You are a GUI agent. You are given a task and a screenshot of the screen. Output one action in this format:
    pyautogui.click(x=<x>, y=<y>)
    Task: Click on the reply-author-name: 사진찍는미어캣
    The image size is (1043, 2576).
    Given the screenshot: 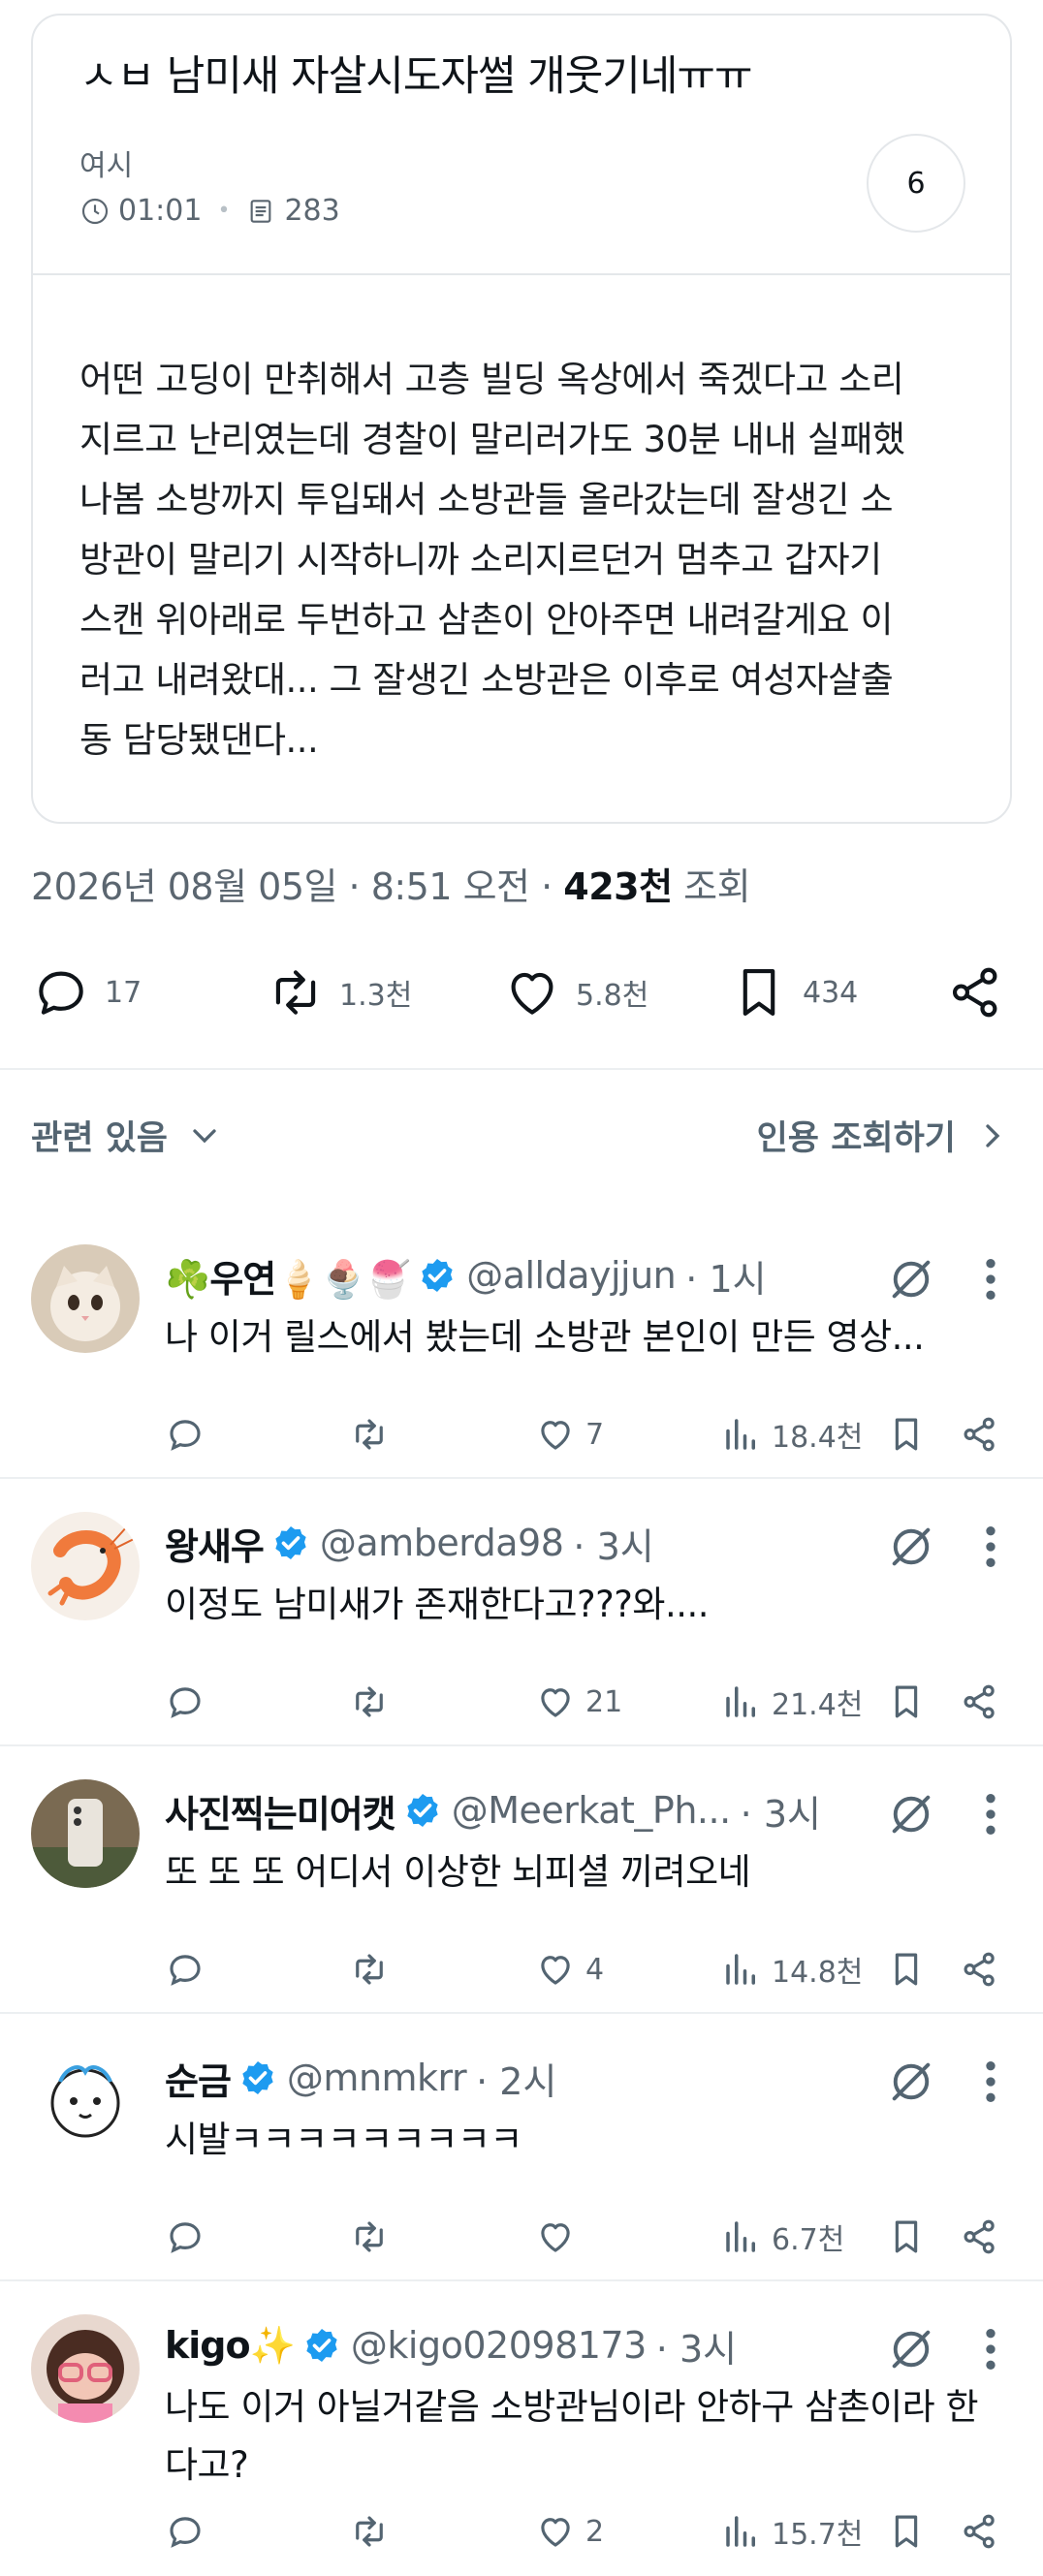 What is the action you would take?
    pyautogui.click(x=280, y=1811)
    